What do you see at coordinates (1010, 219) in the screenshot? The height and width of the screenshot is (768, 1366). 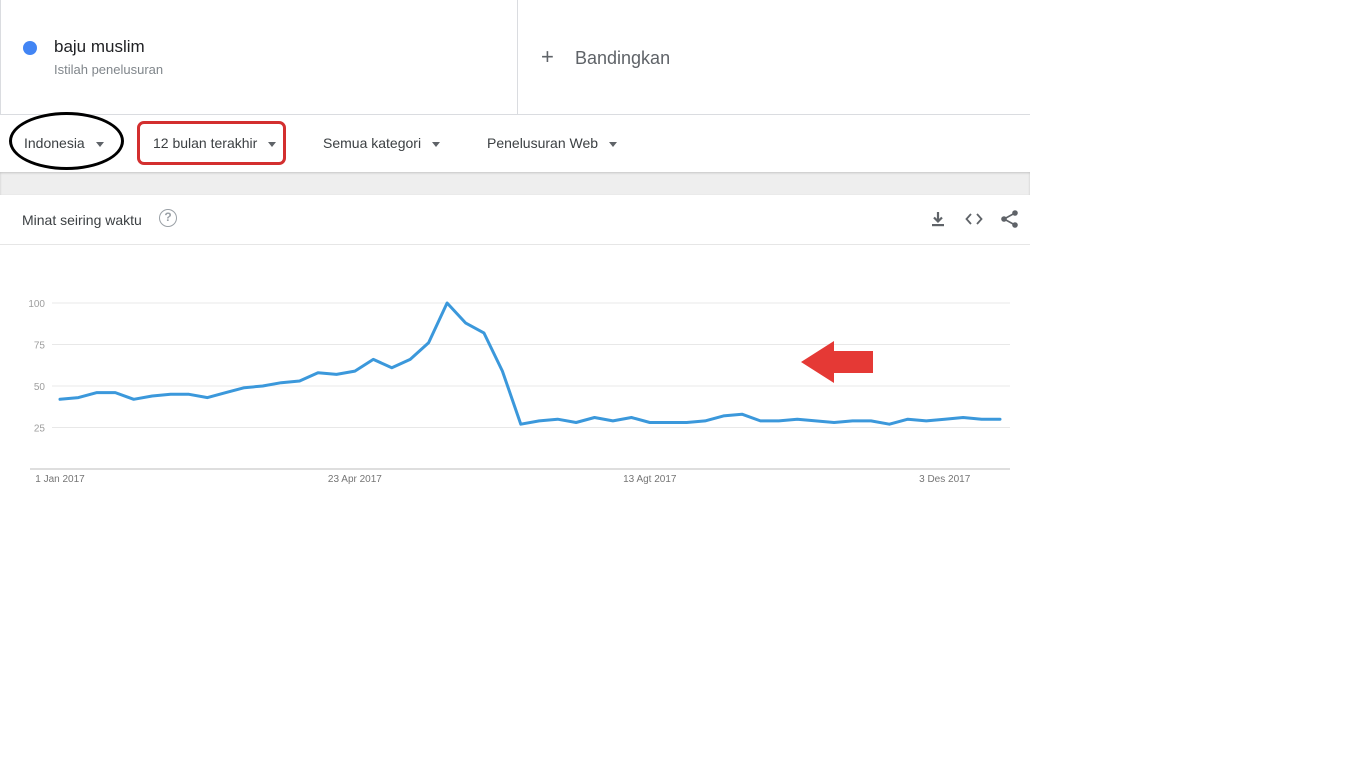 I see `share-icon` at bounding box center [1010, 219].